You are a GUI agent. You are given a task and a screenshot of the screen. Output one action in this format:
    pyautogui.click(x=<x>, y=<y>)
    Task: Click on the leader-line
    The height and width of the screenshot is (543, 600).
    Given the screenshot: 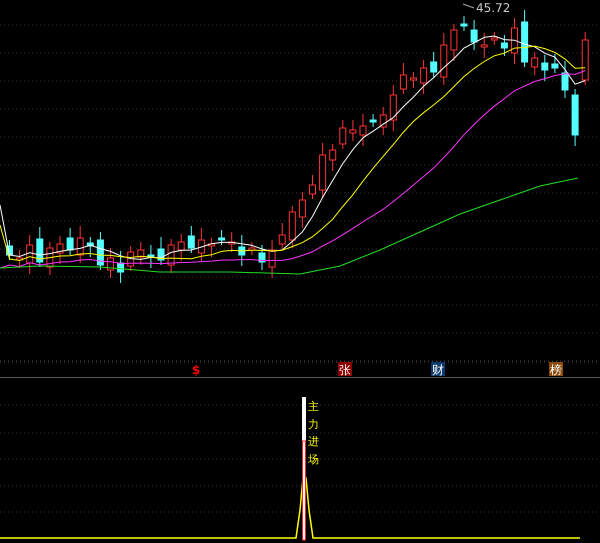 What is the action you would take?
    pyautogui.click(x=468, y=6)
    